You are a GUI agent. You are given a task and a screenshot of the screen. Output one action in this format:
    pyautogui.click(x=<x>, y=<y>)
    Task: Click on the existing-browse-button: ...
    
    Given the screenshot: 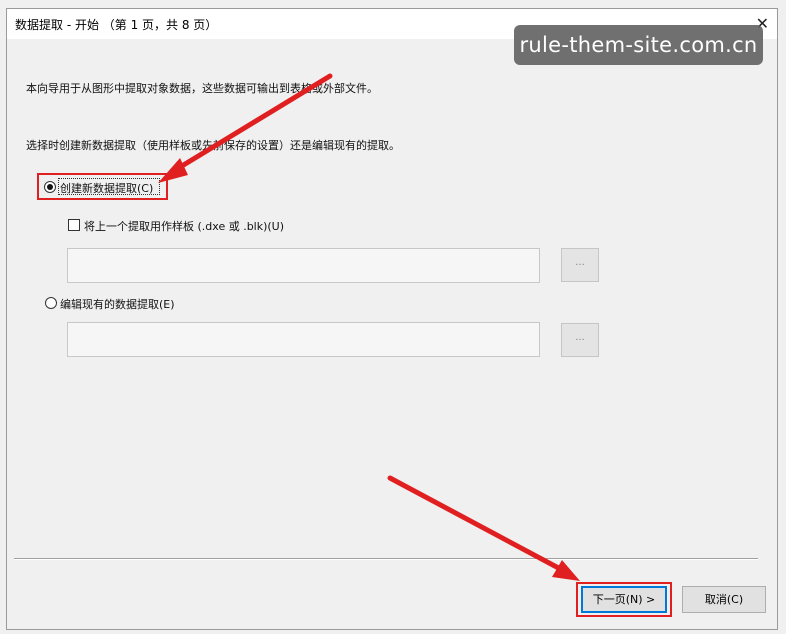 What is the action you would take?
    pyautogui.click(x=580, y=340)
    